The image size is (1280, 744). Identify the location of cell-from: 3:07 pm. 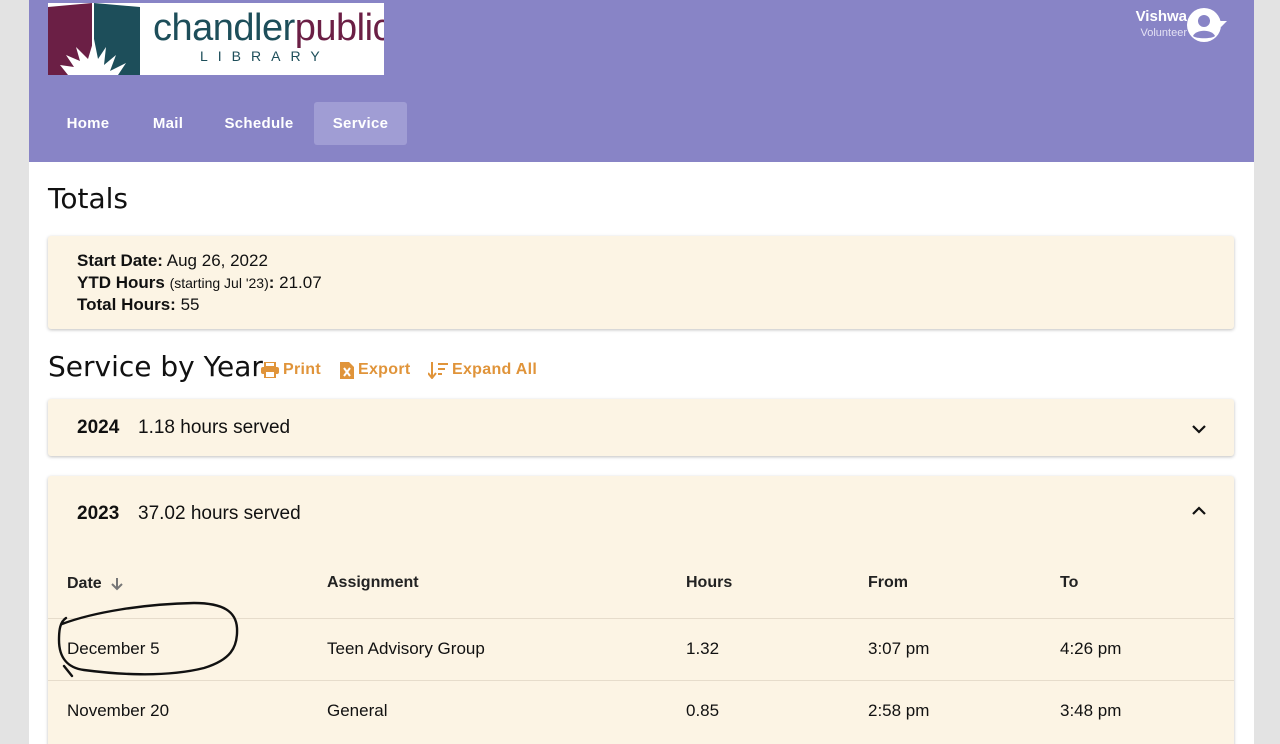
(899, 648).